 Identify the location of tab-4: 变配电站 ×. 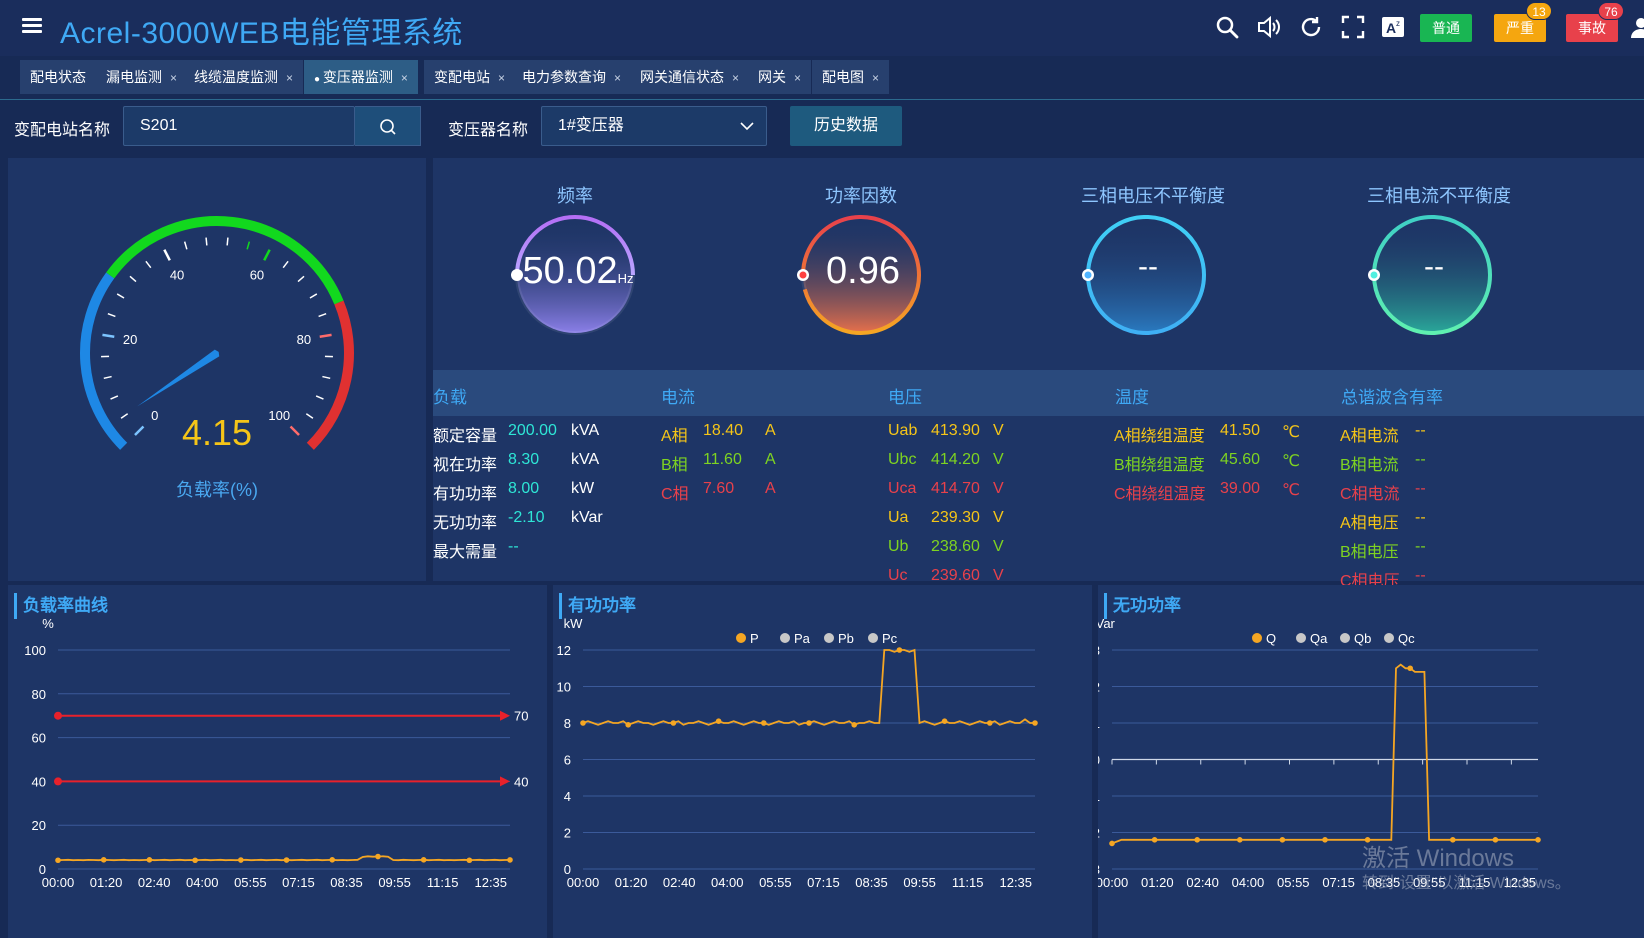
(470, 77).